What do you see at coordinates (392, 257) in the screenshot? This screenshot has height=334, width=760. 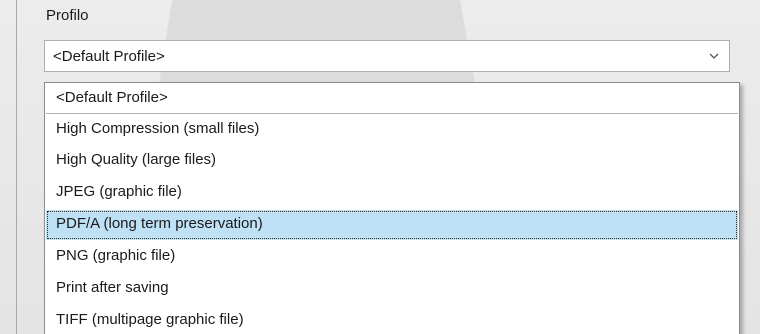 I see `dropdown-option-png: PNG (graphic file)` at bounding box center [392, 257].